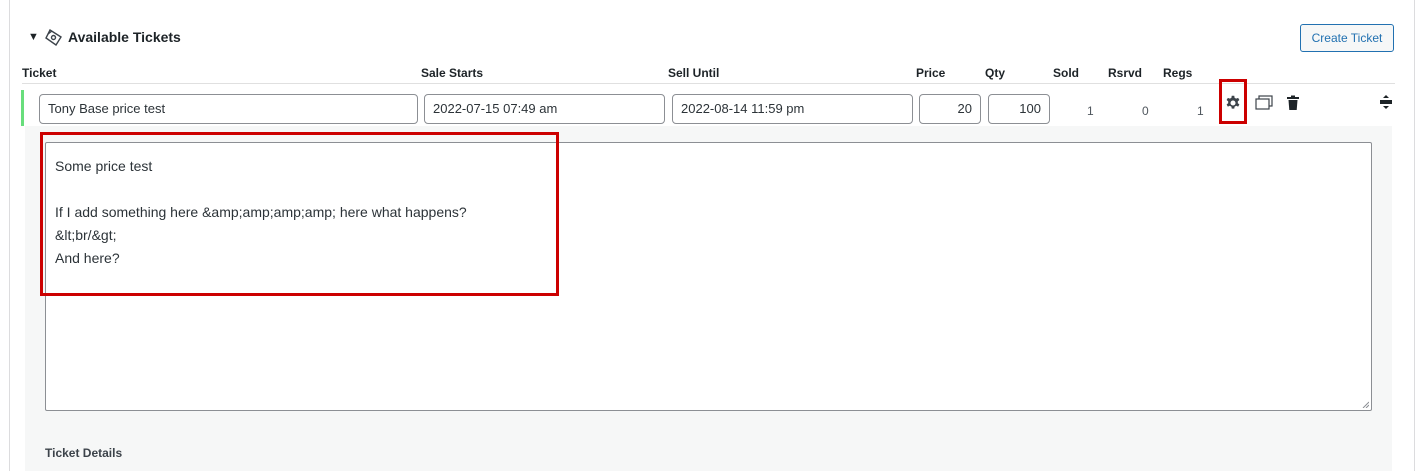  I want to click on column-header-regs: Regs, so click(1178, 73).